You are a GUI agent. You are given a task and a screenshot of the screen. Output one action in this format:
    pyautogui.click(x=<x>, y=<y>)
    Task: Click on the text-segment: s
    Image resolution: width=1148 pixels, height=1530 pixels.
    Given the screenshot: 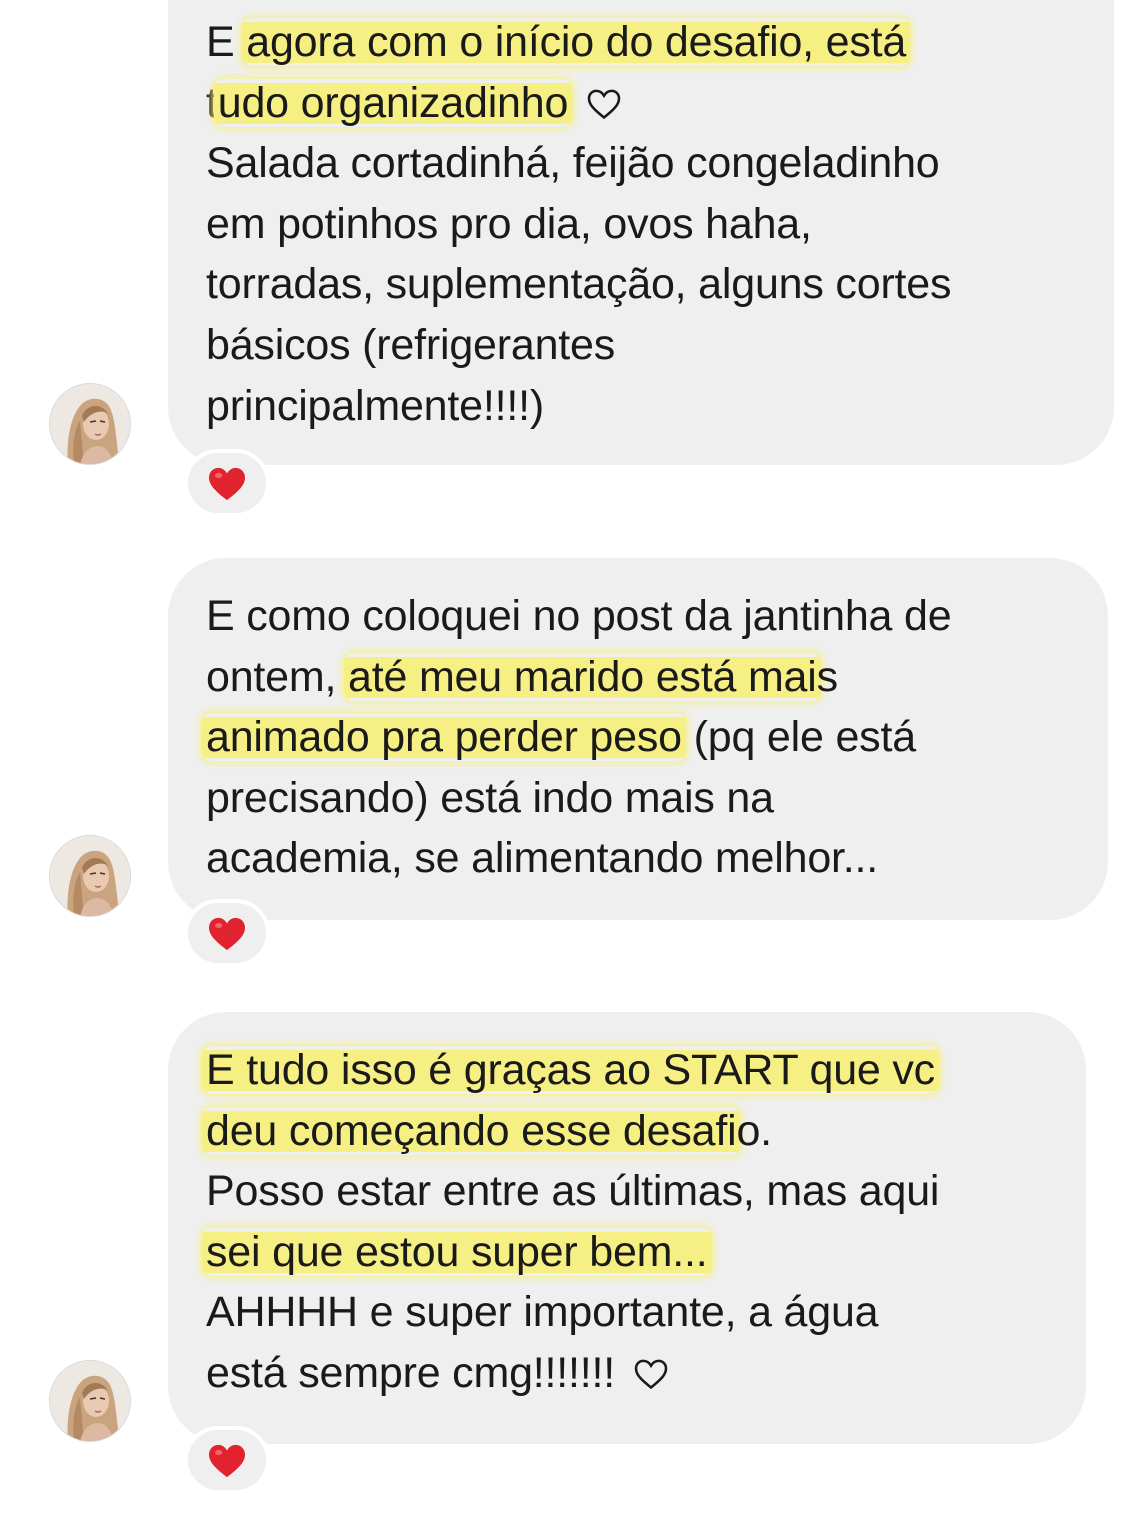 What is the action you would take?
    pyautogui.click(x=827, y=676)
    